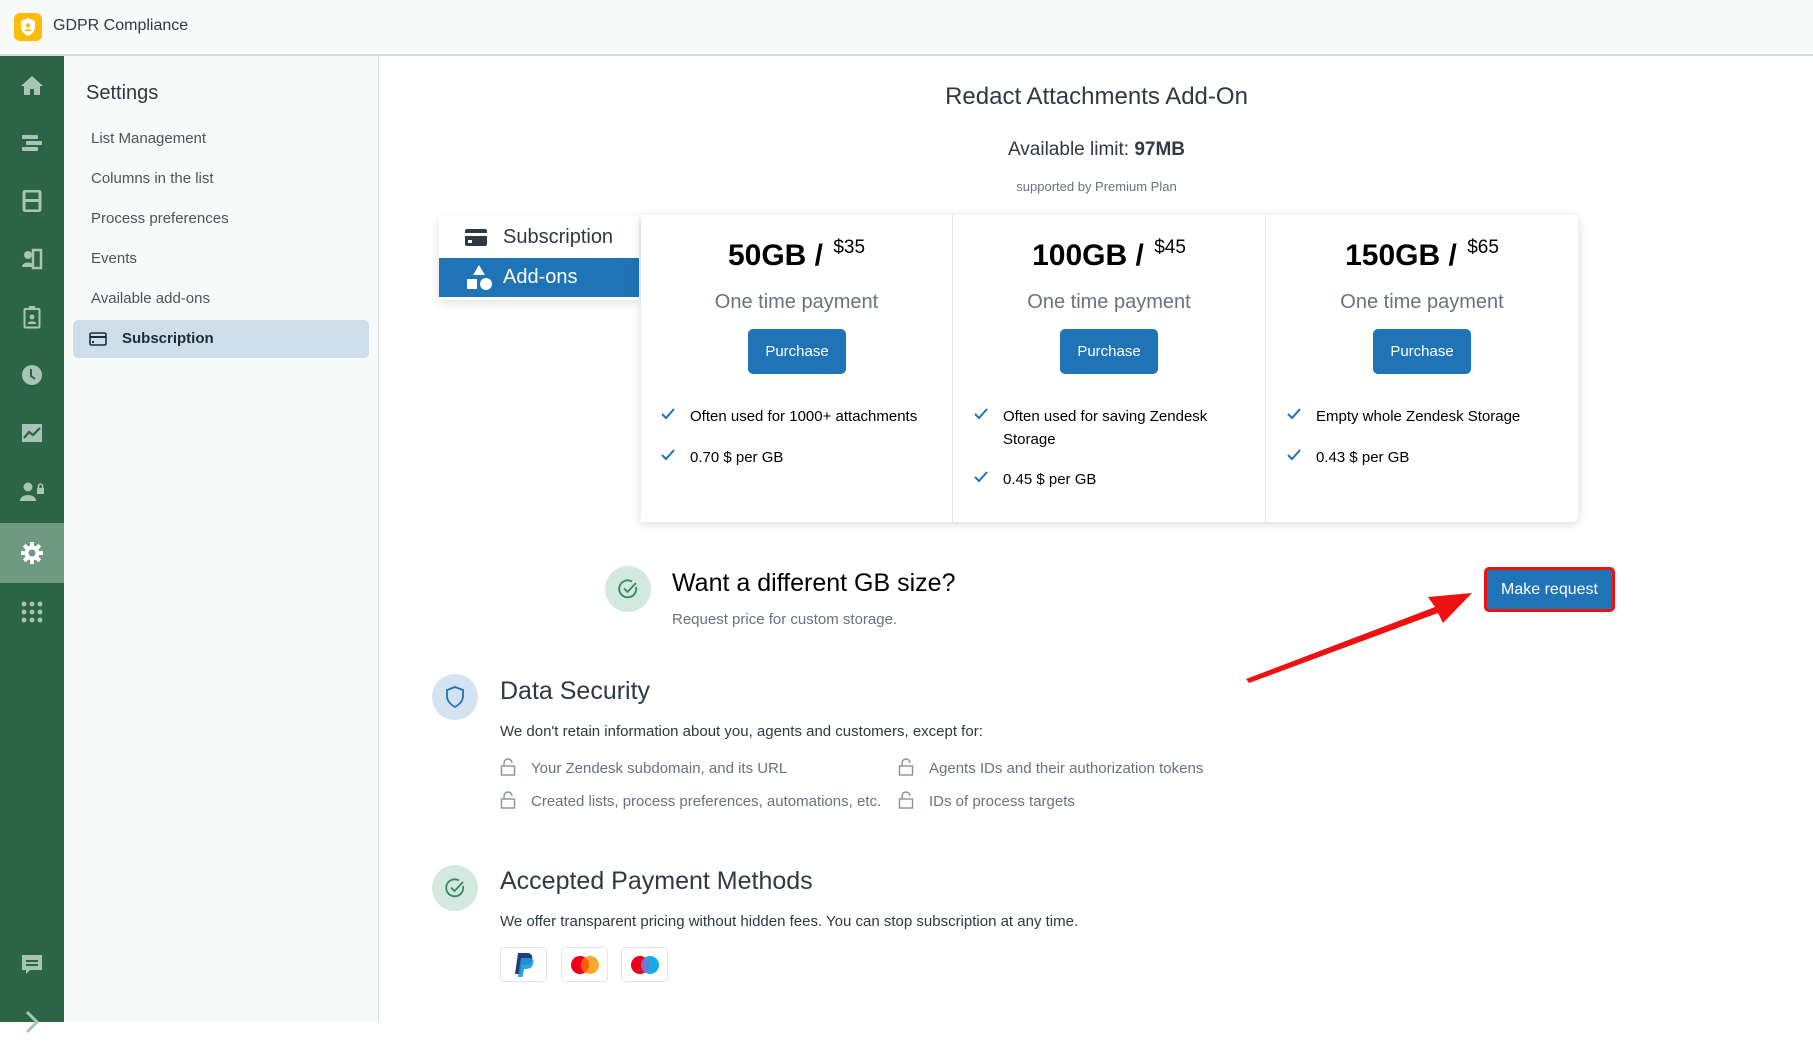  I want to click on rail-apps, so click(32, 612).